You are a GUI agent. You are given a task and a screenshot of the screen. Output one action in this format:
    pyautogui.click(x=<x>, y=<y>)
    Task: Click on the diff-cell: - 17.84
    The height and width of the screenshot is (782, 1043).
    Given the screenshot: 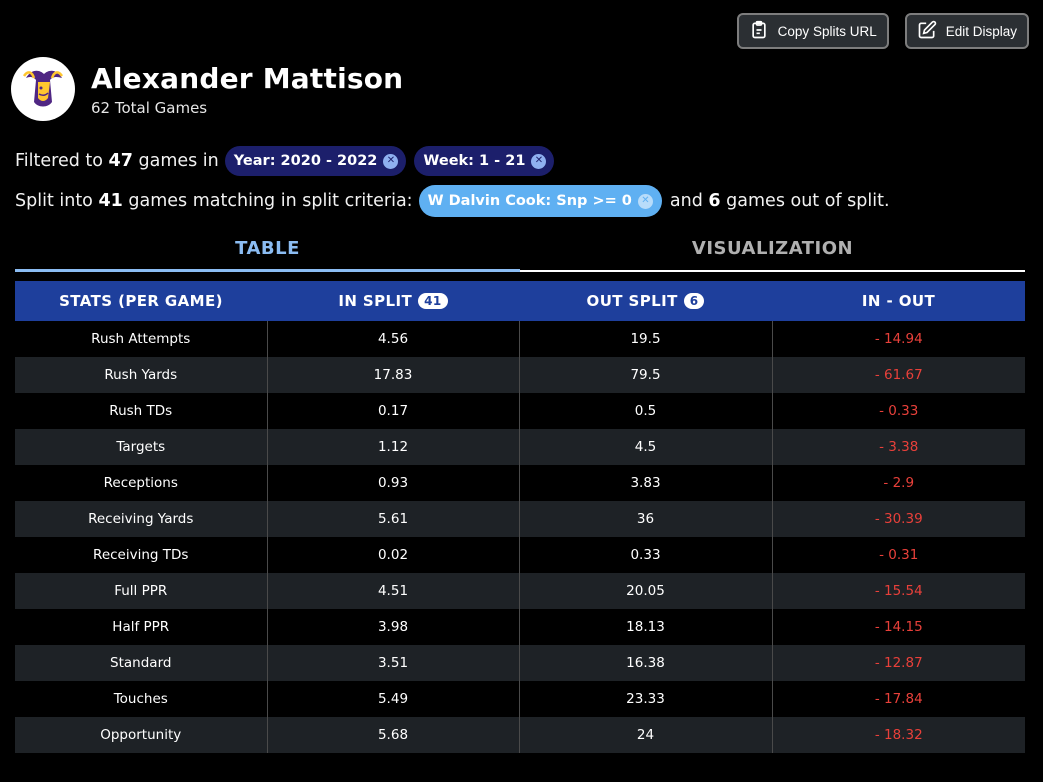 What is the action you would take?
    pyautogui.click(x=898, y=699)
    